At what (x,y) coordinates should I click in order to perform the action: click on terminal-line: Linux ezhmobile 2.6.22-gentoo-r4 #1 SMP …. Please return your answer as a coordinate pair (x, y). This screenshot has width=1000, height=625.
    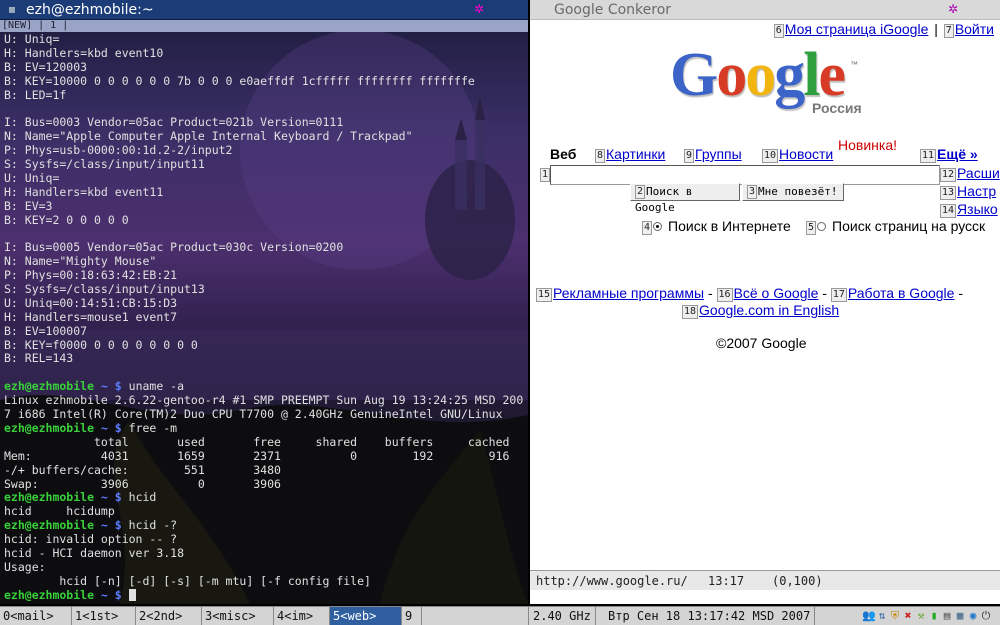
    Looking at the image, I should click on (264, 401).